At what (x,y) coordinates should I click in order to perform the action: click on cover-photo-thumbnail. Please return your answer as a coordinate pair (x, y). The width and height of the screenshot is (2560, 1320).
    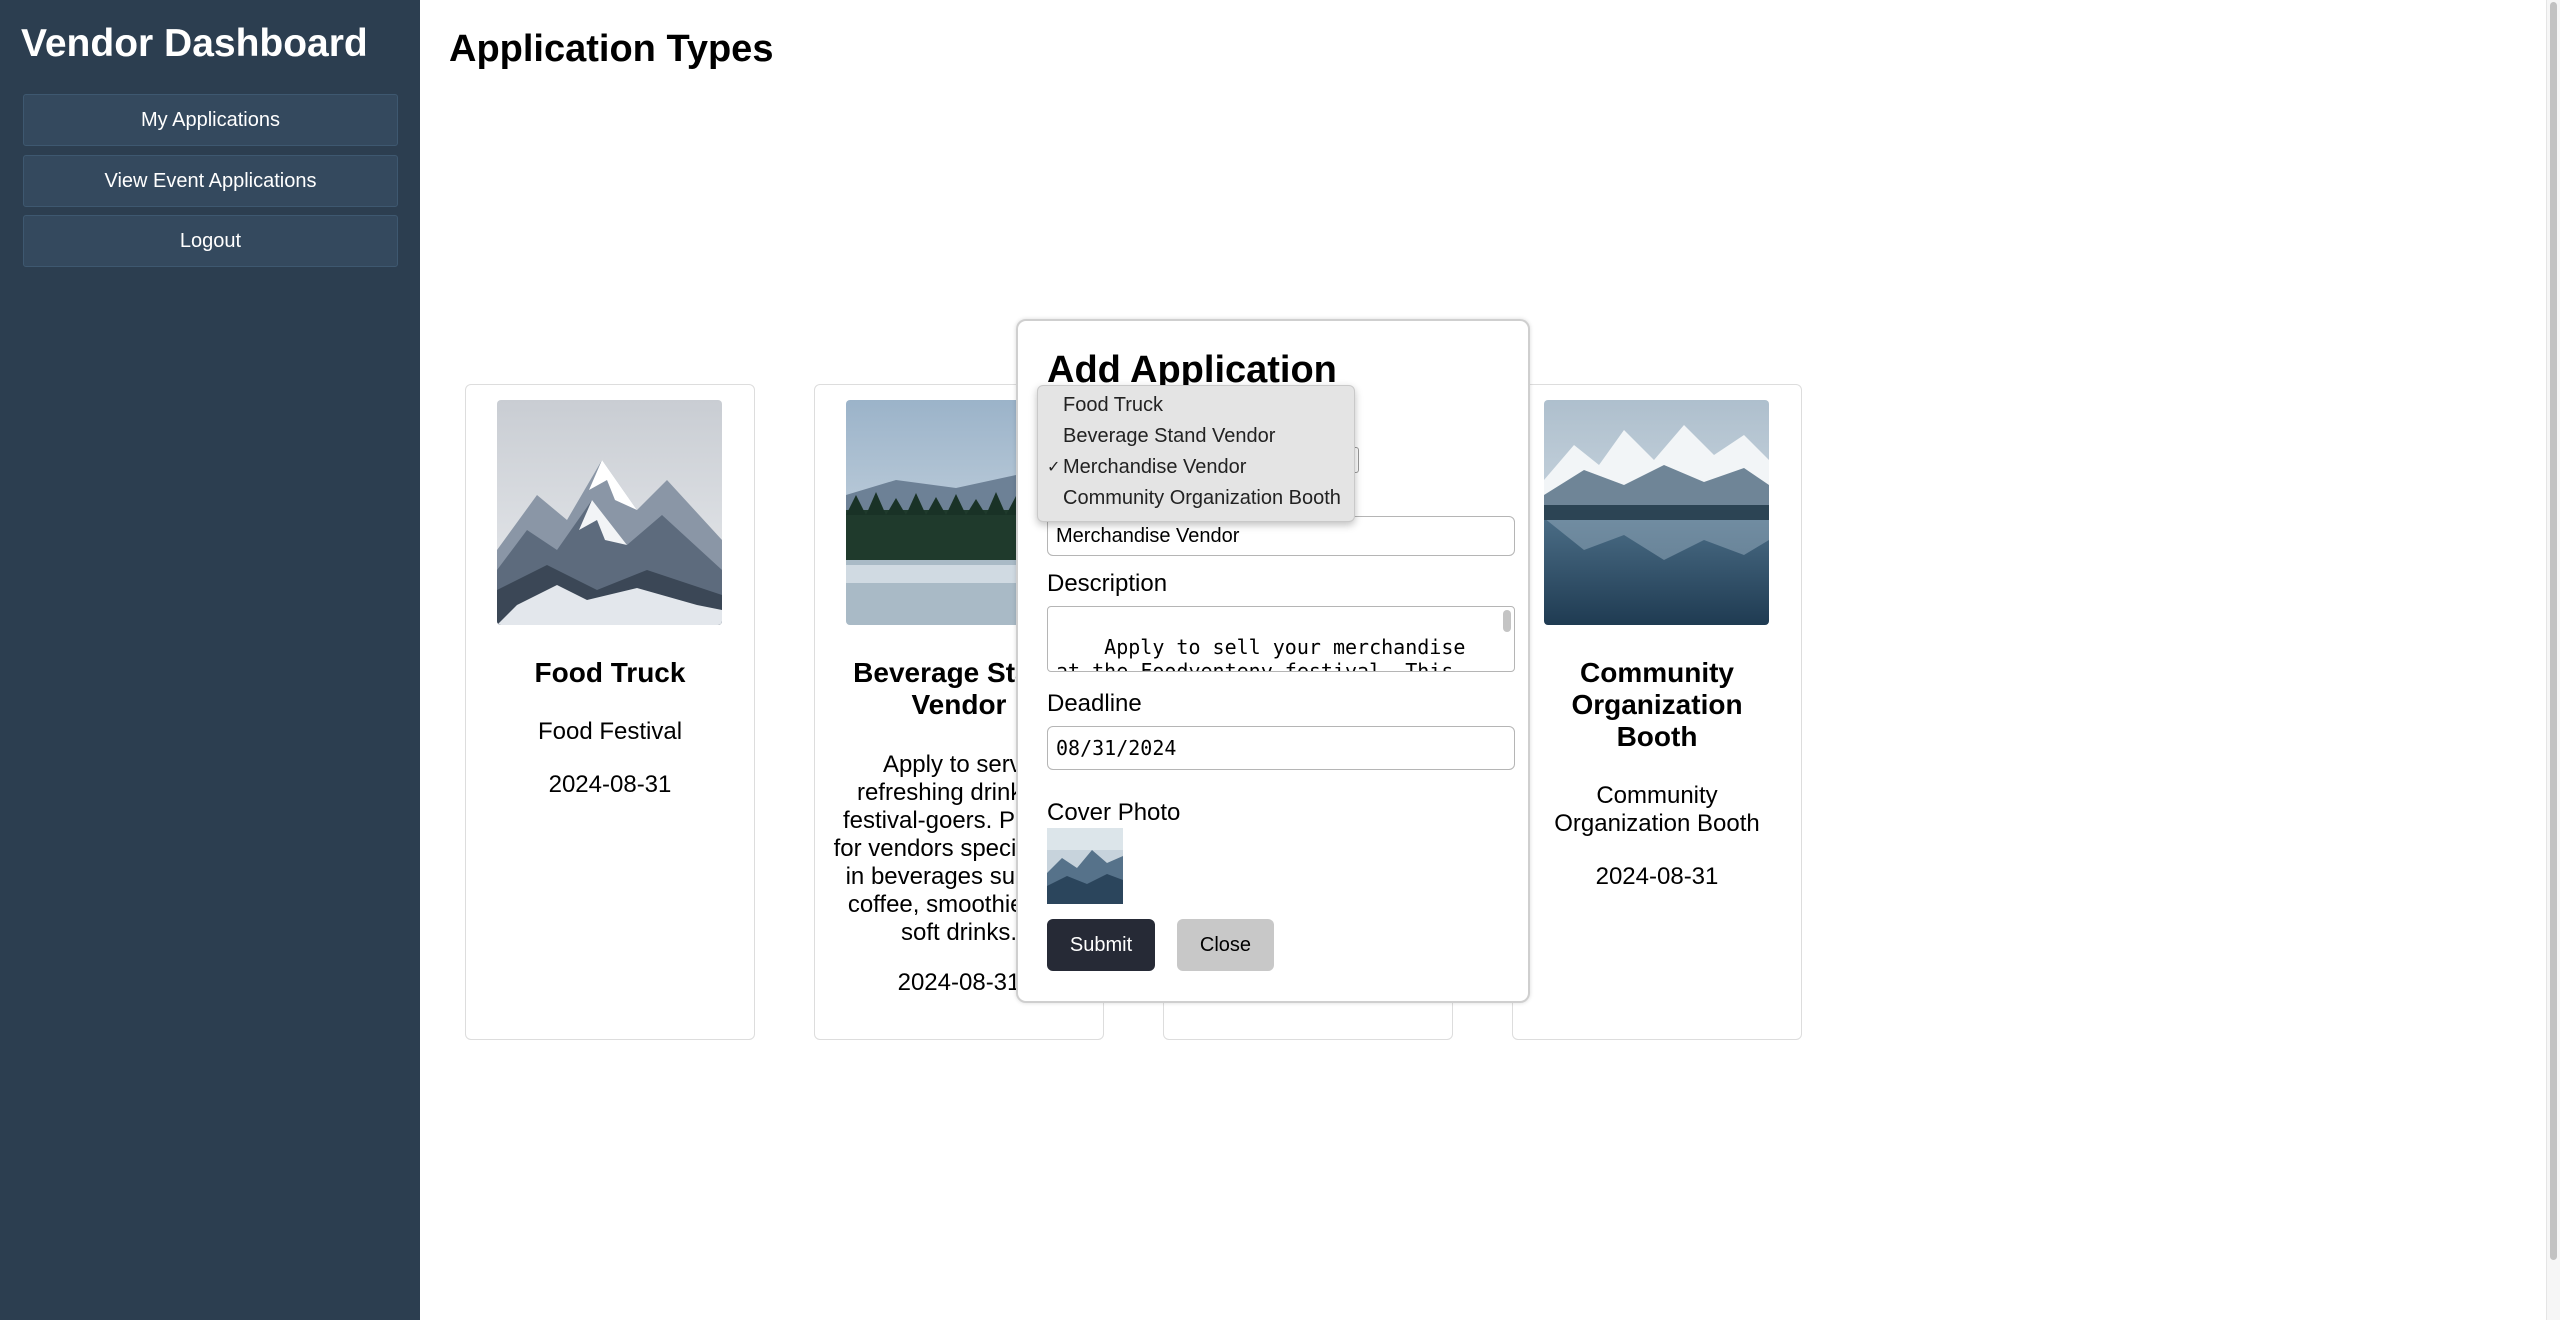
    Looking at the image, I should click on (1085, 866).